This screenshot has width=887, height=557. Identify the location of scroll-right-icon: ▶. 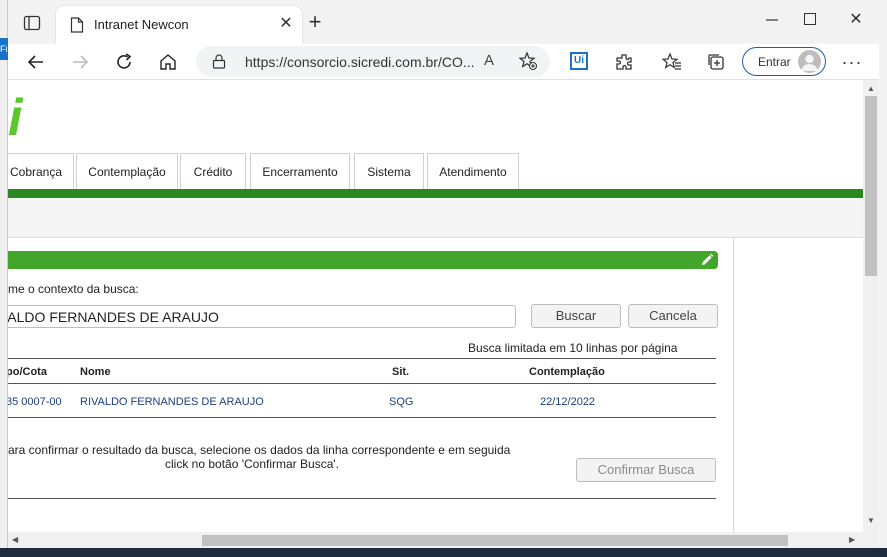
(852, 539).